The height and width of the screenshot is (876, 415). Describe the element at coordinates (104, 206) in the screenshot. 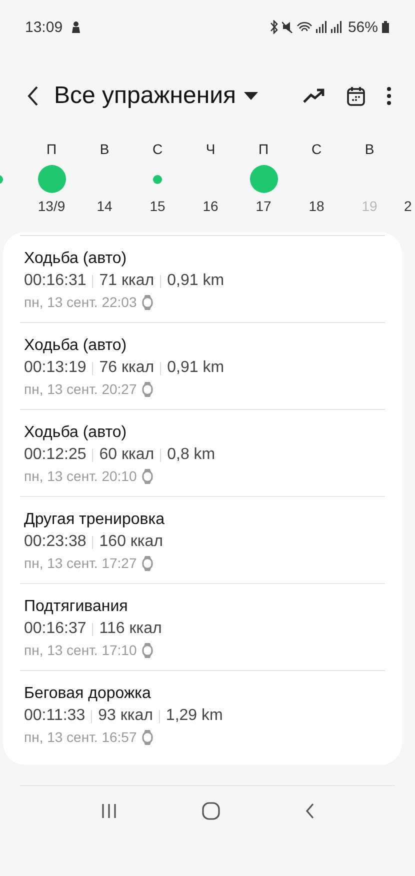

I see `date-button: 14` at that location.